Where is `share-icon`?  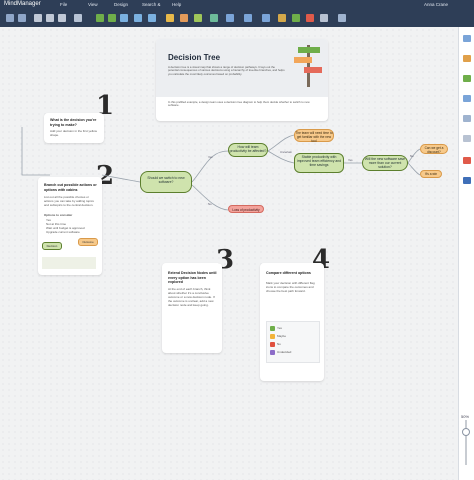
share-icon is located at coordinates (282, 18).